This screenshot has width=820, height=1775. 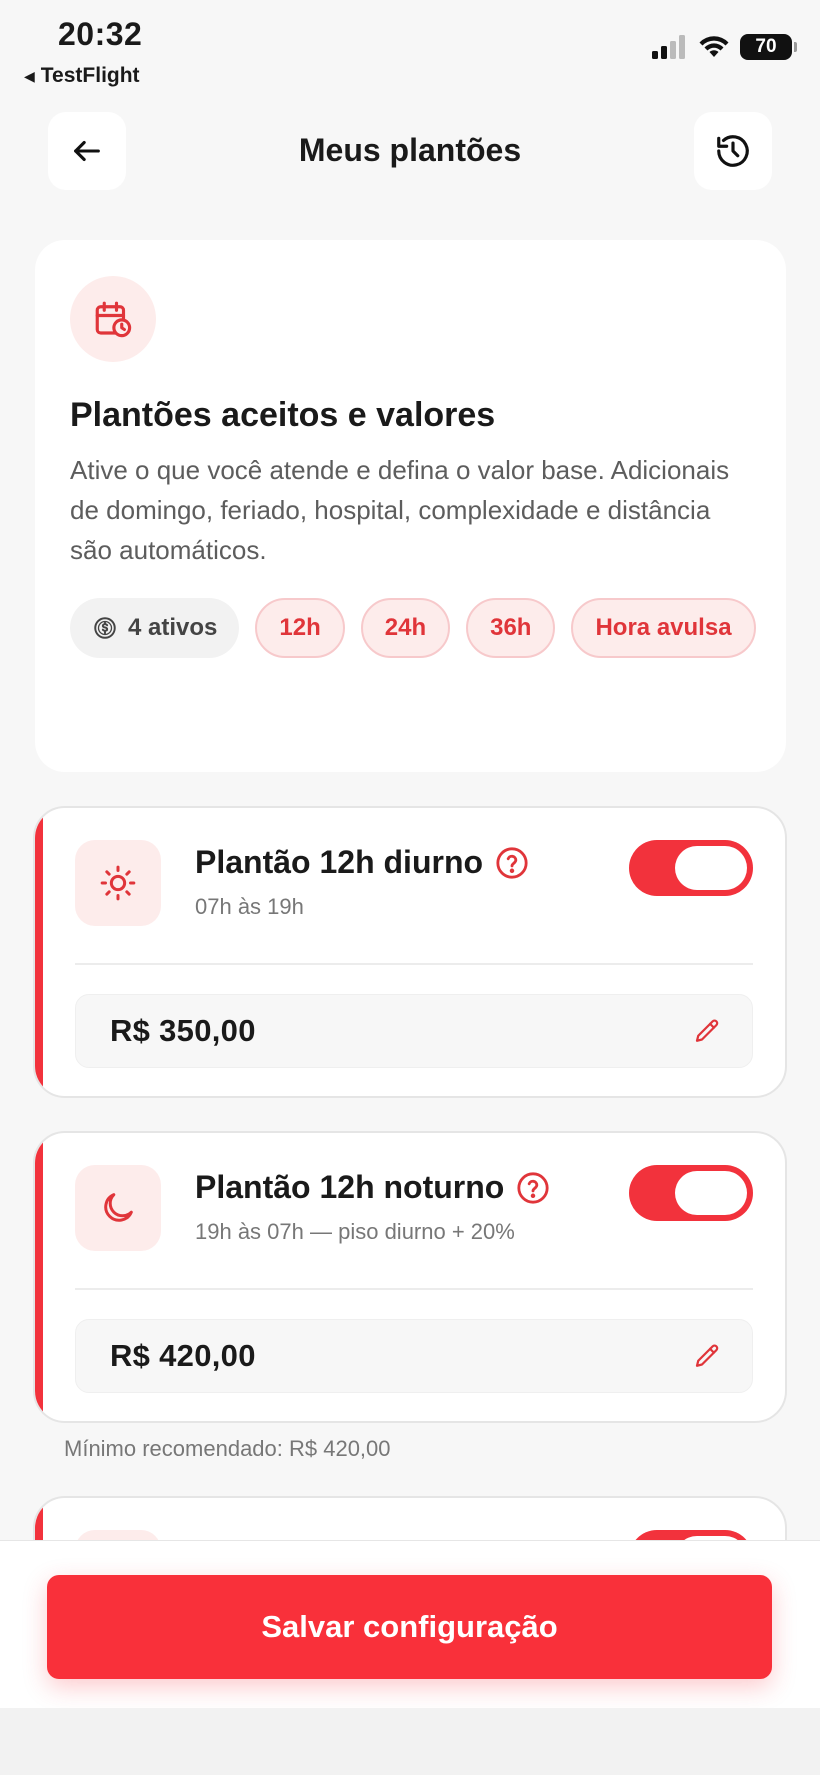 I want to click on price-value: R$ 420,00, so click(x=183, y=1355).